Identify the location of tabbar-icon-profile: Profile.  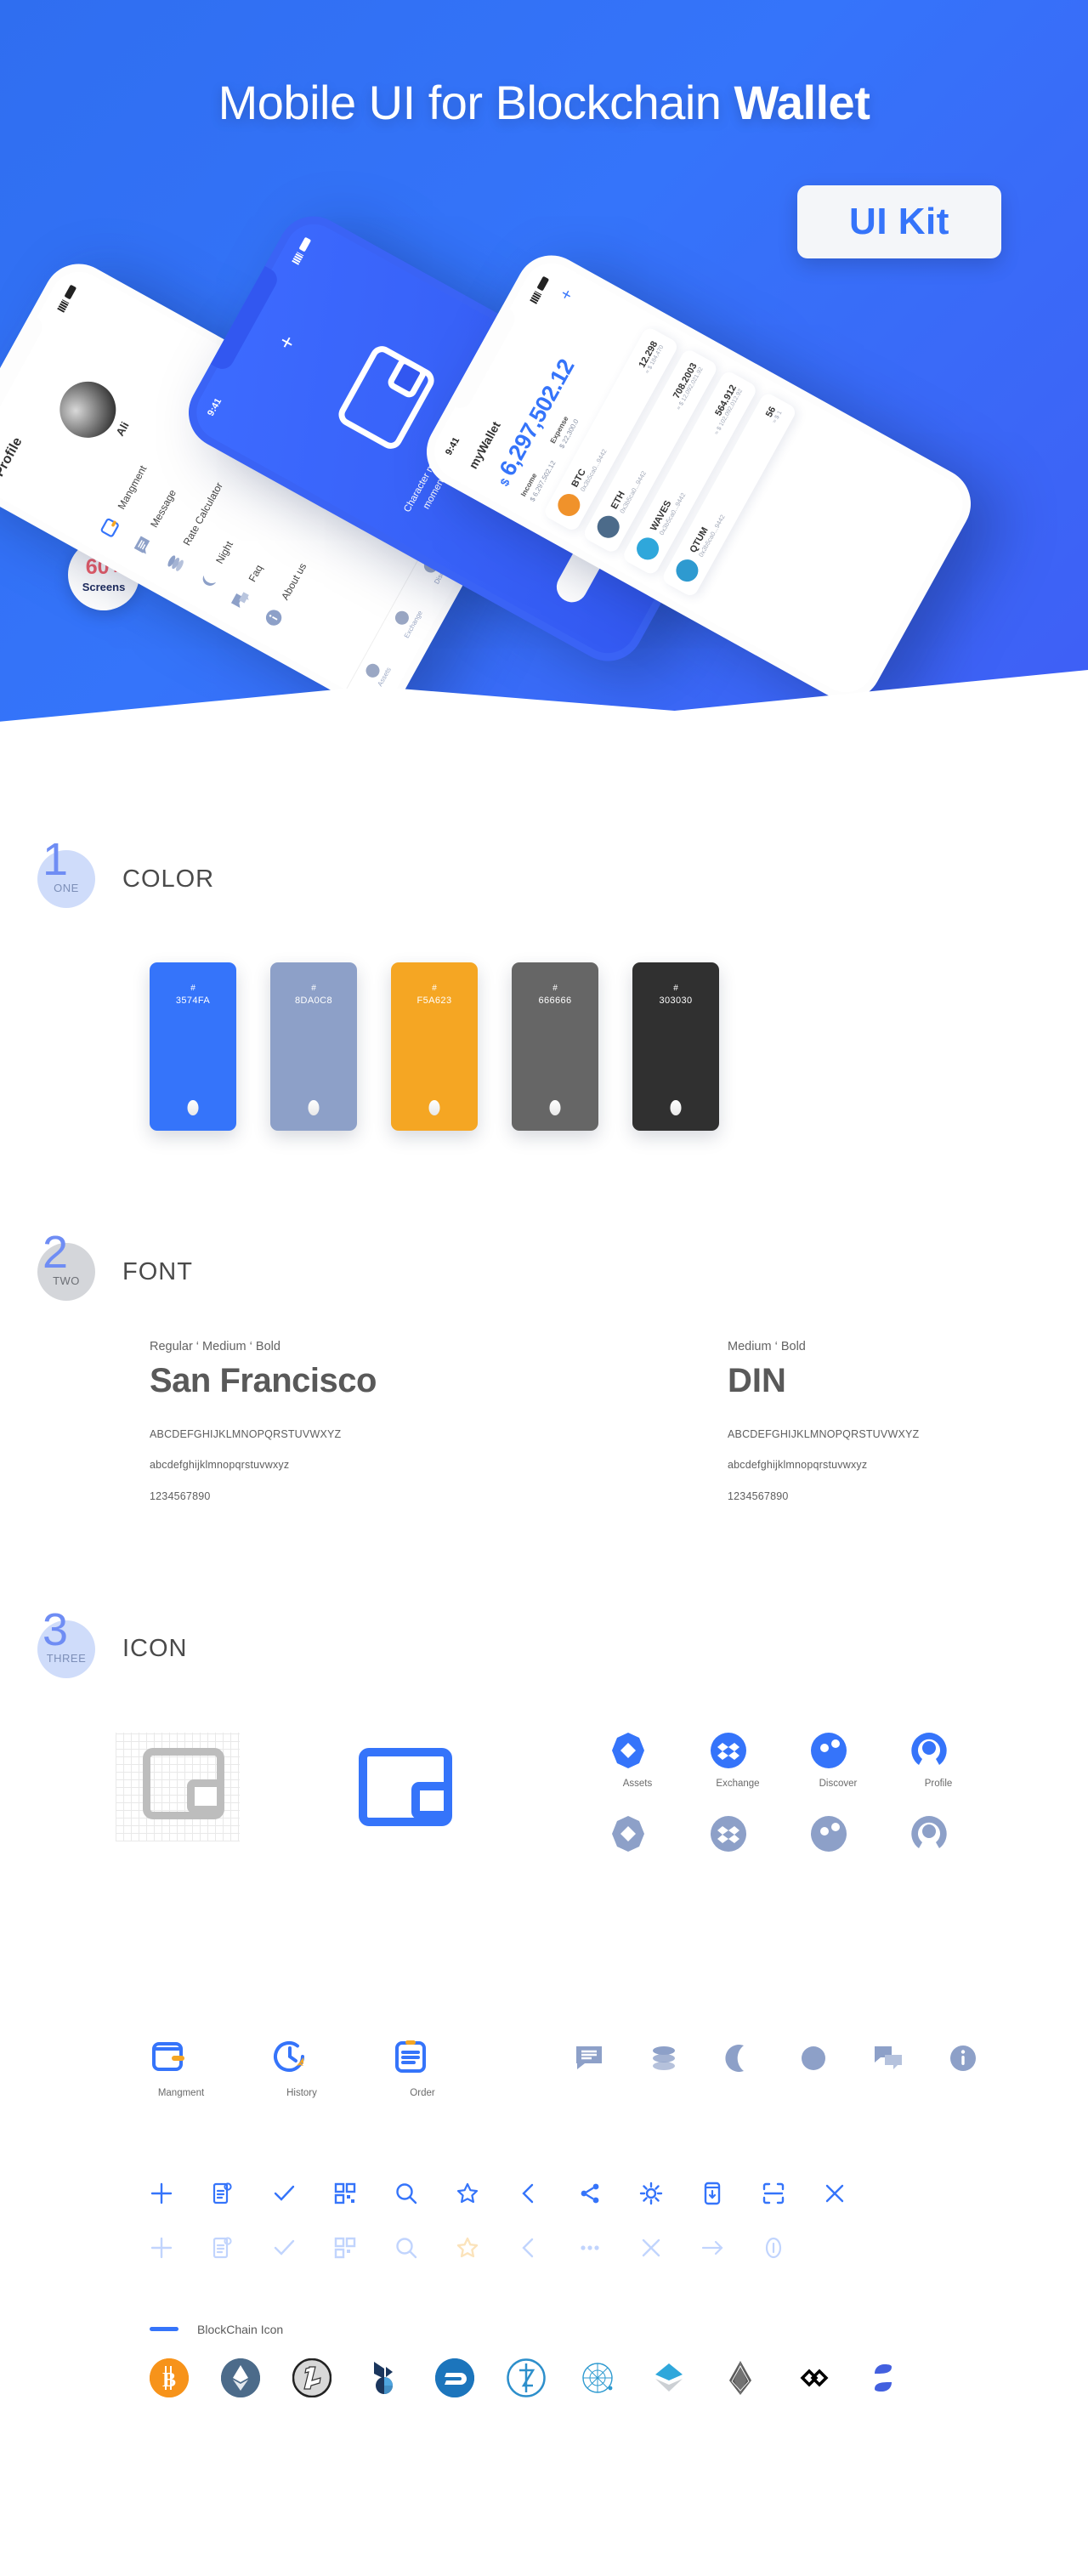
(939, 1760).